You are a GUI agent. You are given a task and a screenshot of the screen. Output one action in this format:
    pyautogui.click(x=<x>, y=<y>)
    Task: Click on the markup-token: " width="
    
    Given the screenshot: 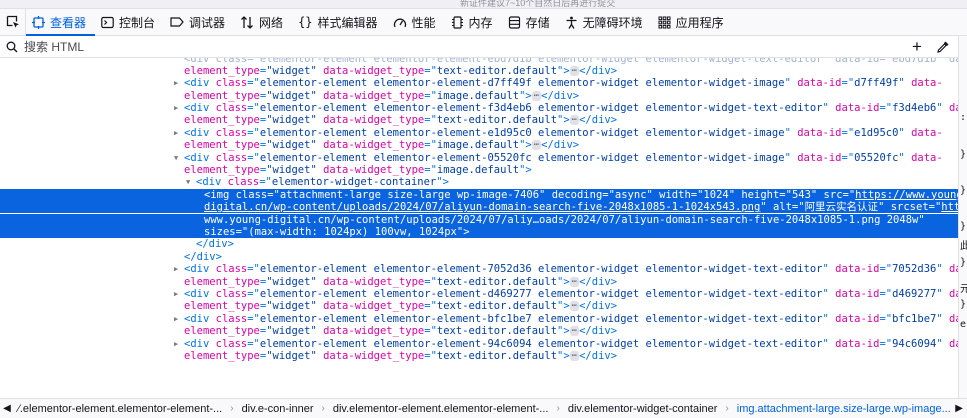 What is the action you would take?
    pyautogui.click(x=675, y=194)
    